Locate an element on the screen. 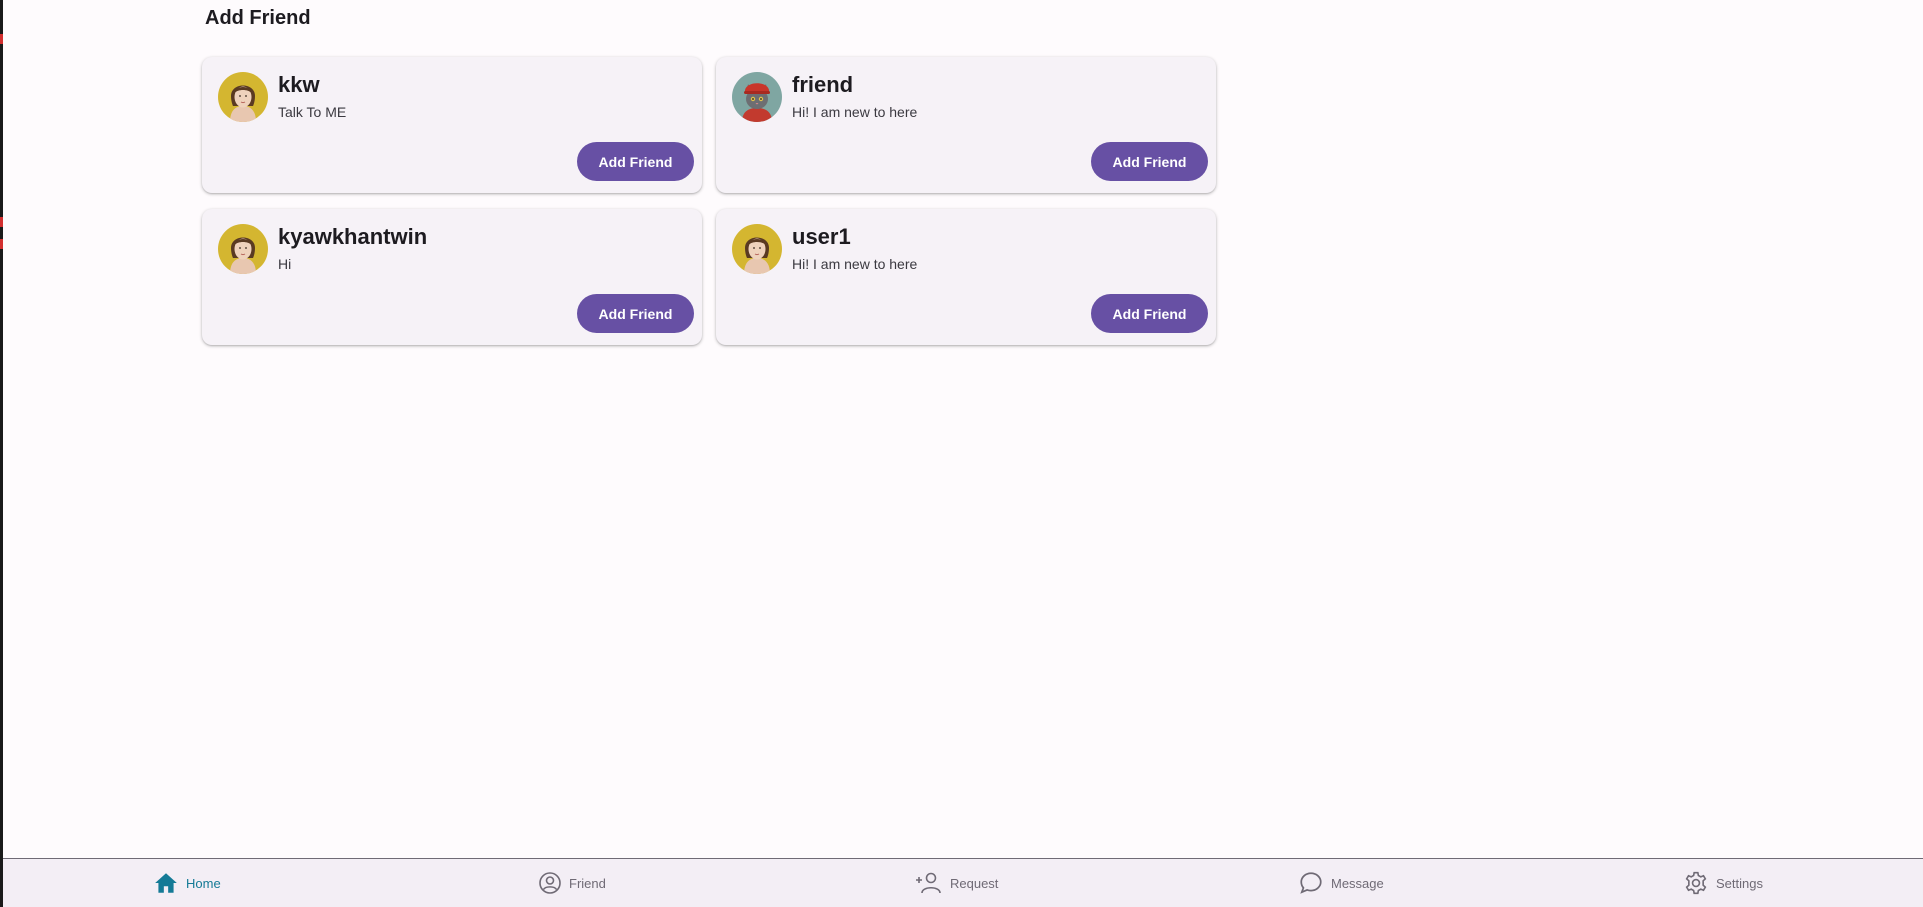 This screenshot has width=1923, height=907. gear-icon is located at coordinates (1696, 883).